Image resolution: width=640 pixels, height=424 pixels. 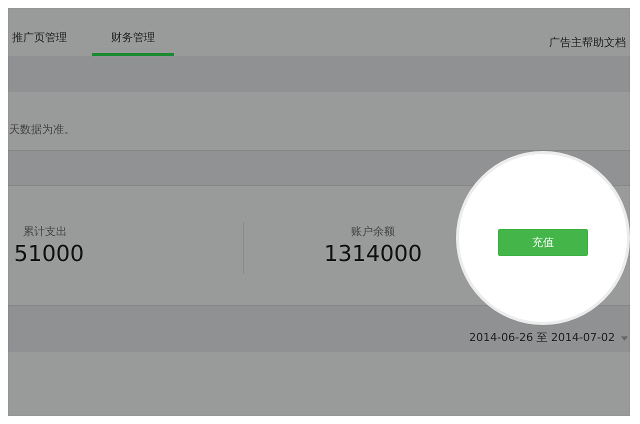 What do you see at coordinates (373, 231) in the screenshot?
I see `stat-label: 账户余额` at bounding box center [373, 231].